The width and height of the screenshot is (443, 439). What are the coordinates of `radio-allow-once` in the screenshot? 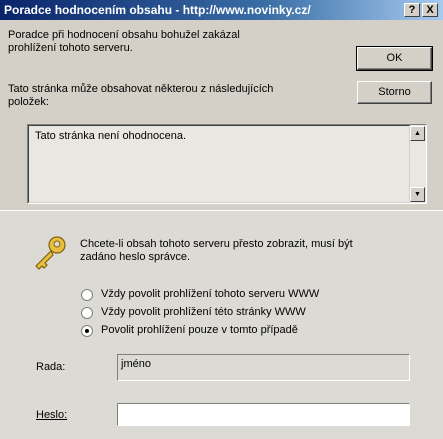 It's located at (87, 331).